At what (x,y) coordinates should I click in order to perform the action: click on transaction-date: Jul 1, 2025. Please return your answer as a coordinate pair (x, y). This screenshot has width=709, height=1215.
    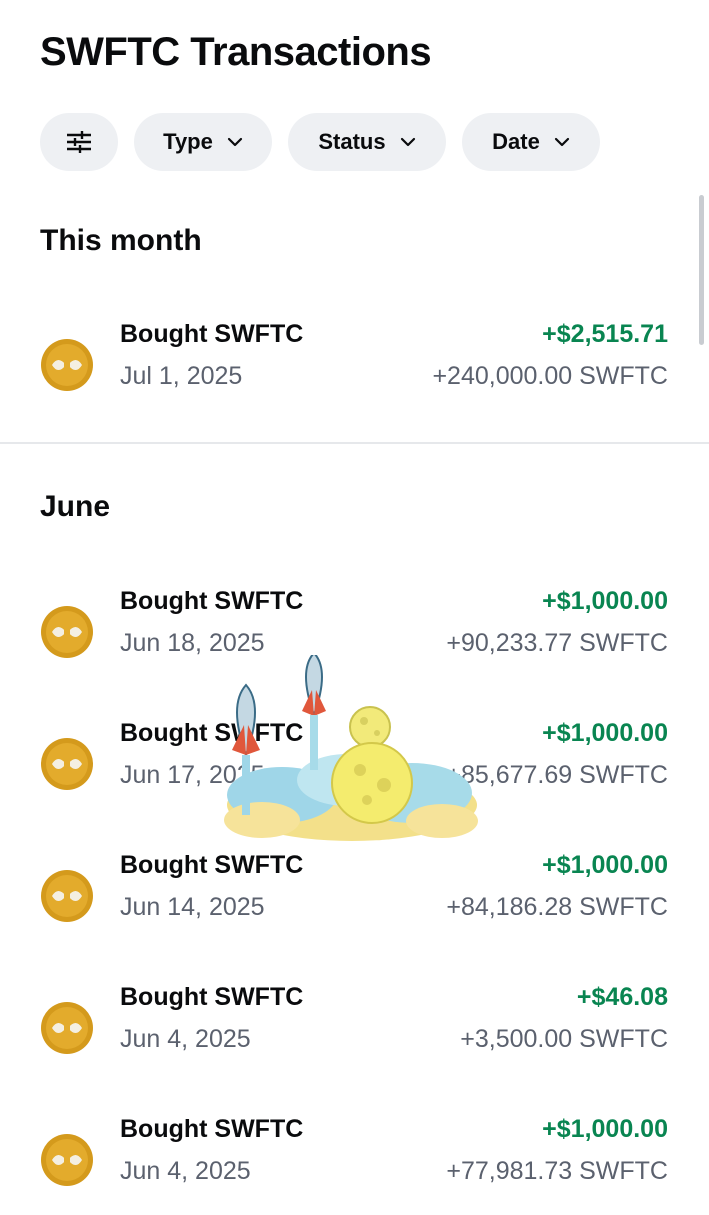
    Looking at the image, I should click on (181, 376).